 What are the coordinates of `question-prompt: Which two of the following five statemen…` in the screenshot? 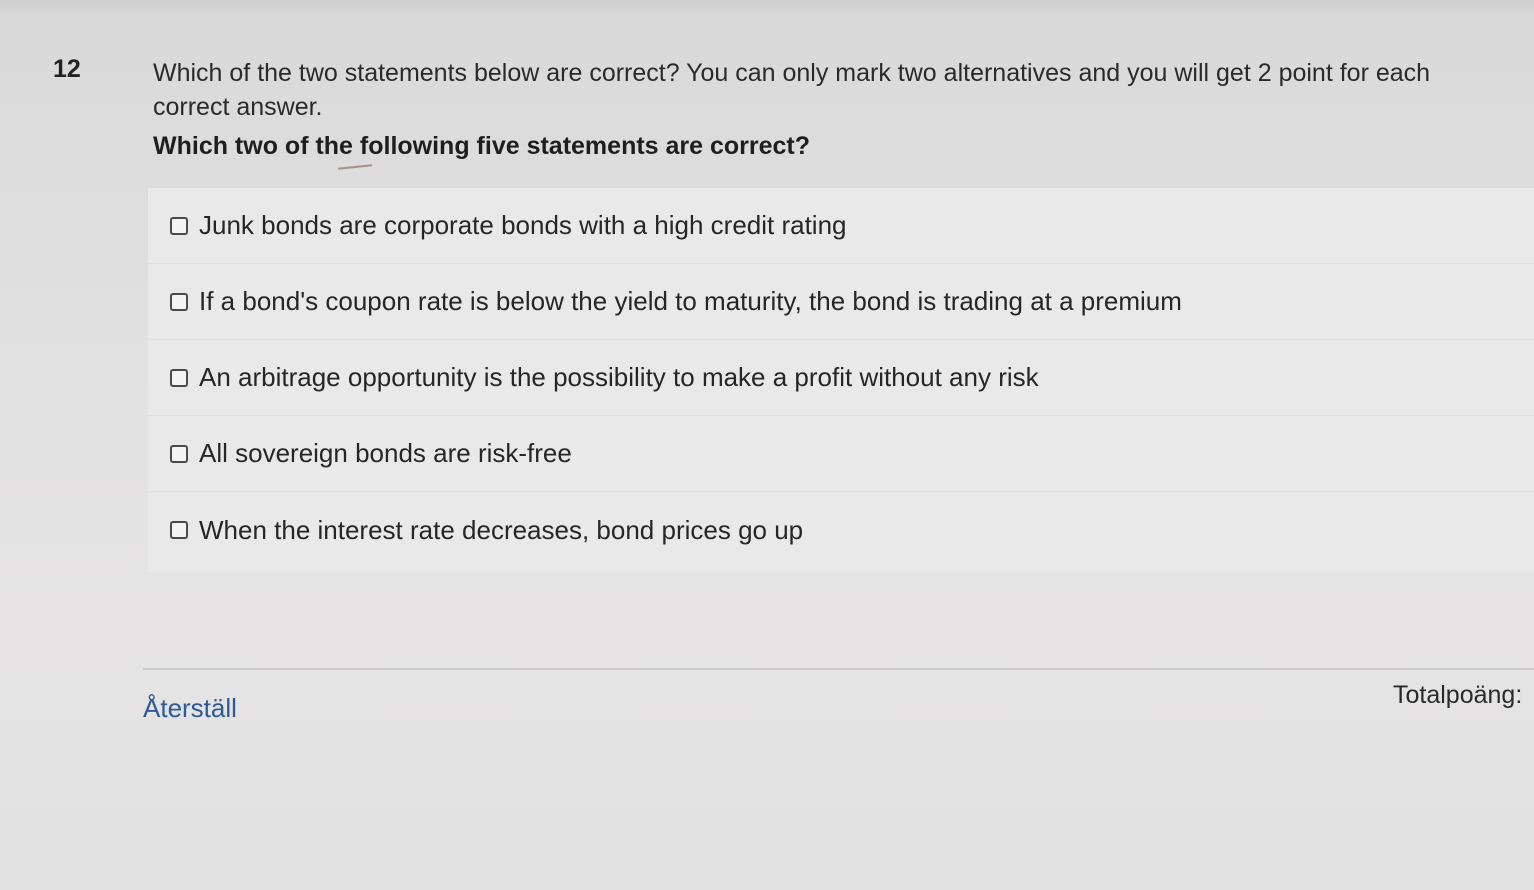 It's located at (482, 146).